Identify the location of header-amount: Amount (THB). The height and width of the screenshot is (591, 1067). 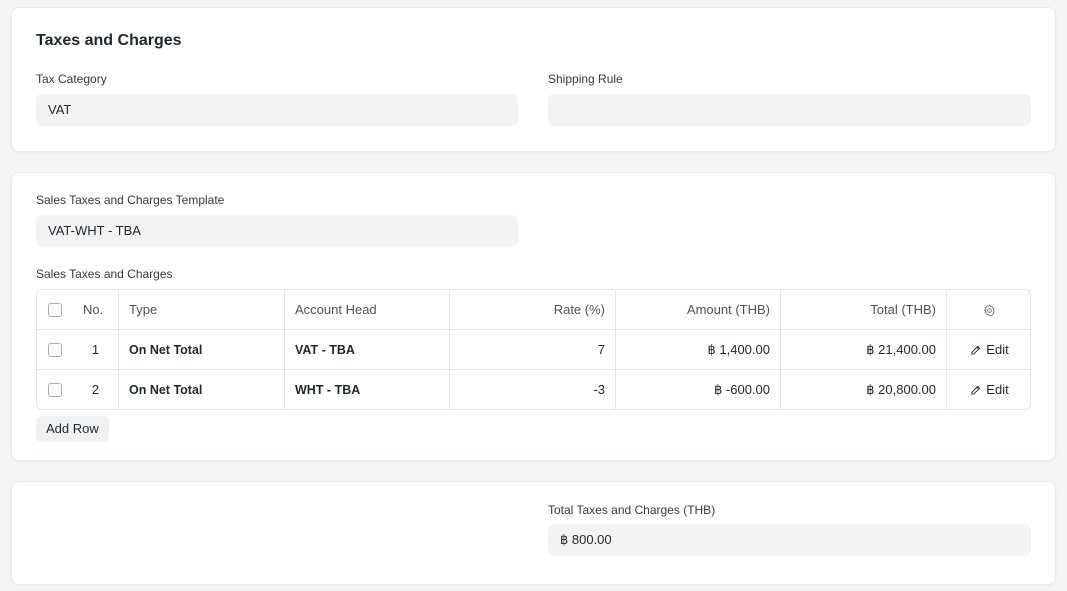
(698, 310).